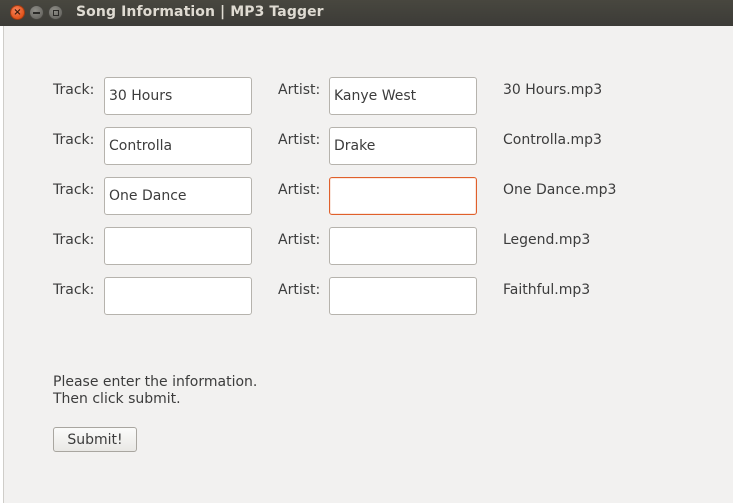  I want to click on submit-button-label: Submit!, so click(95, 439).